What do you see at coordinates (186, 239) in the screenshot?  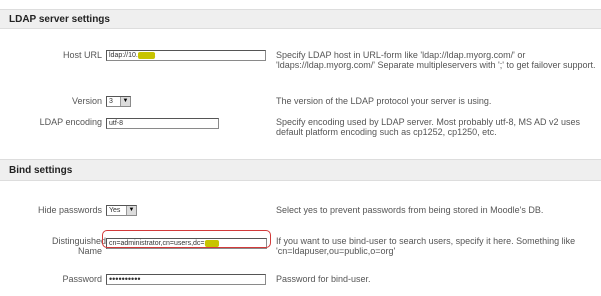 I see `distinguished-name-focus-ring` at bounding box center [186, 239].